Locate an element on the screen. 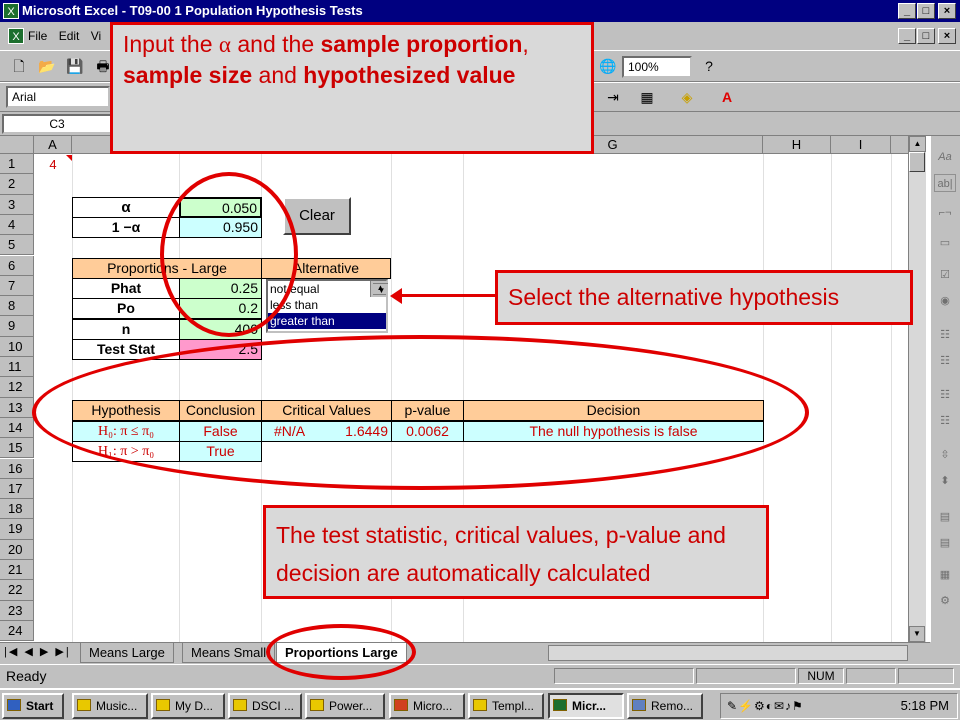  menu-file: File is located at coordinates (37, 36).